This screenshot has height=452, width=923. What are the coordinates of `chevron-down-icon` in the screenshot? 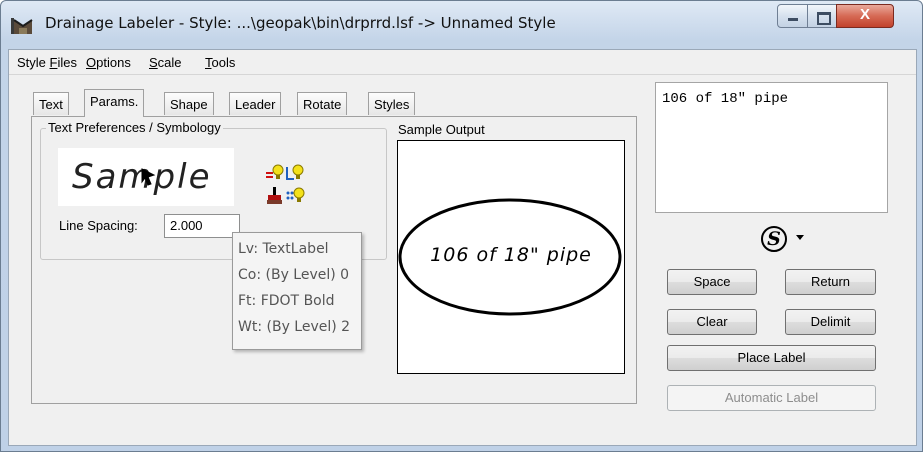 It's located at (800, 237).